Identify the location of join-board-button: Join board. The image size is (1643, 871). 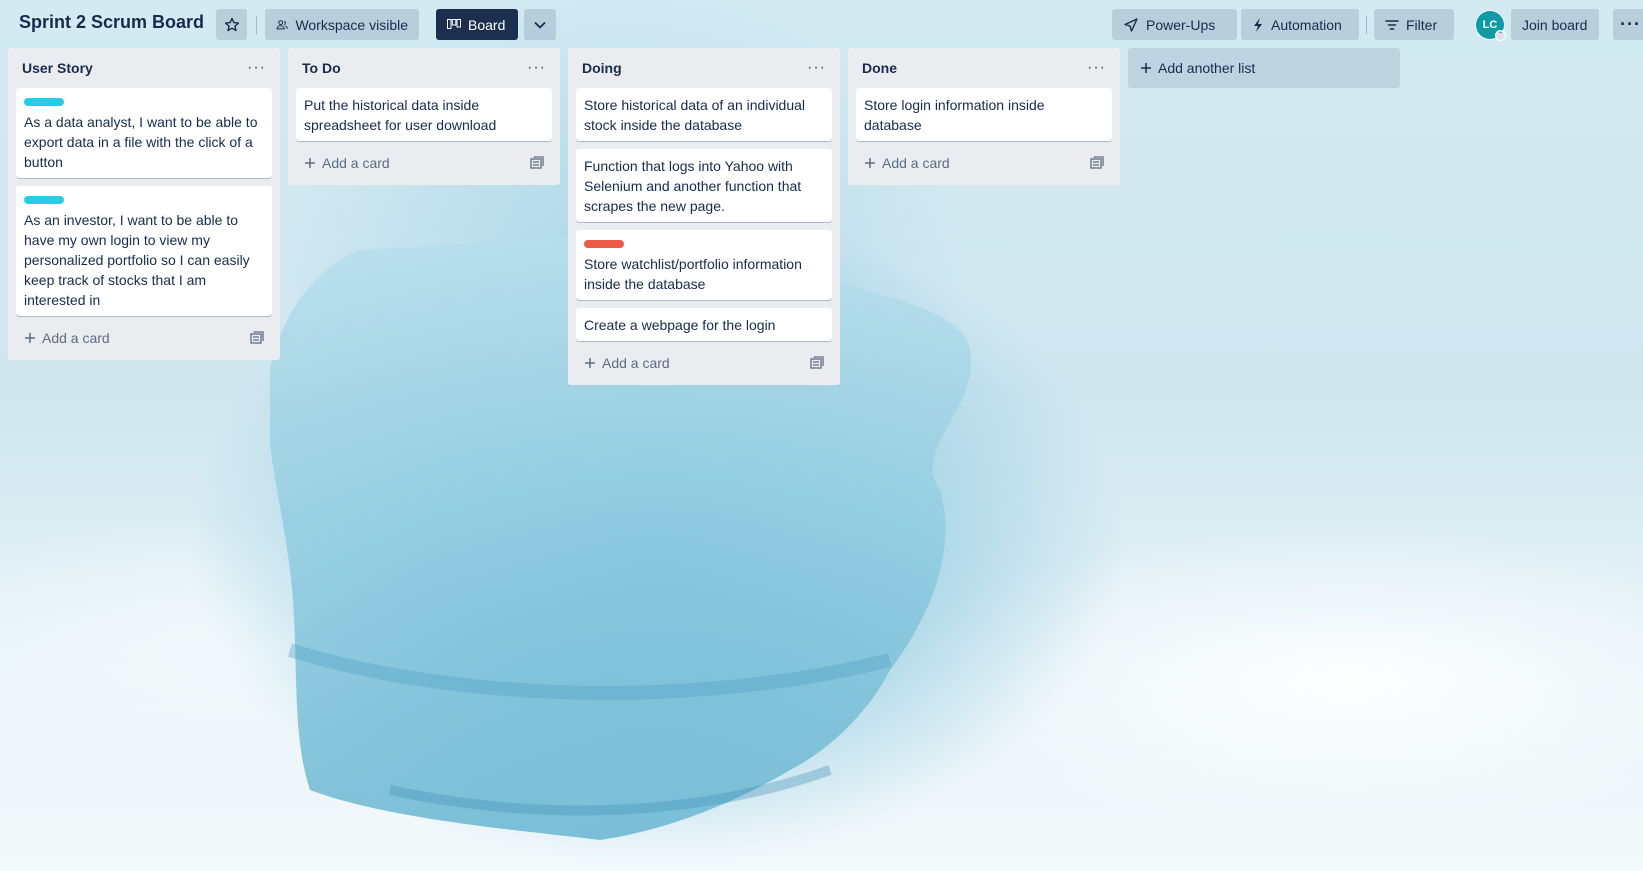
(1555, 24).